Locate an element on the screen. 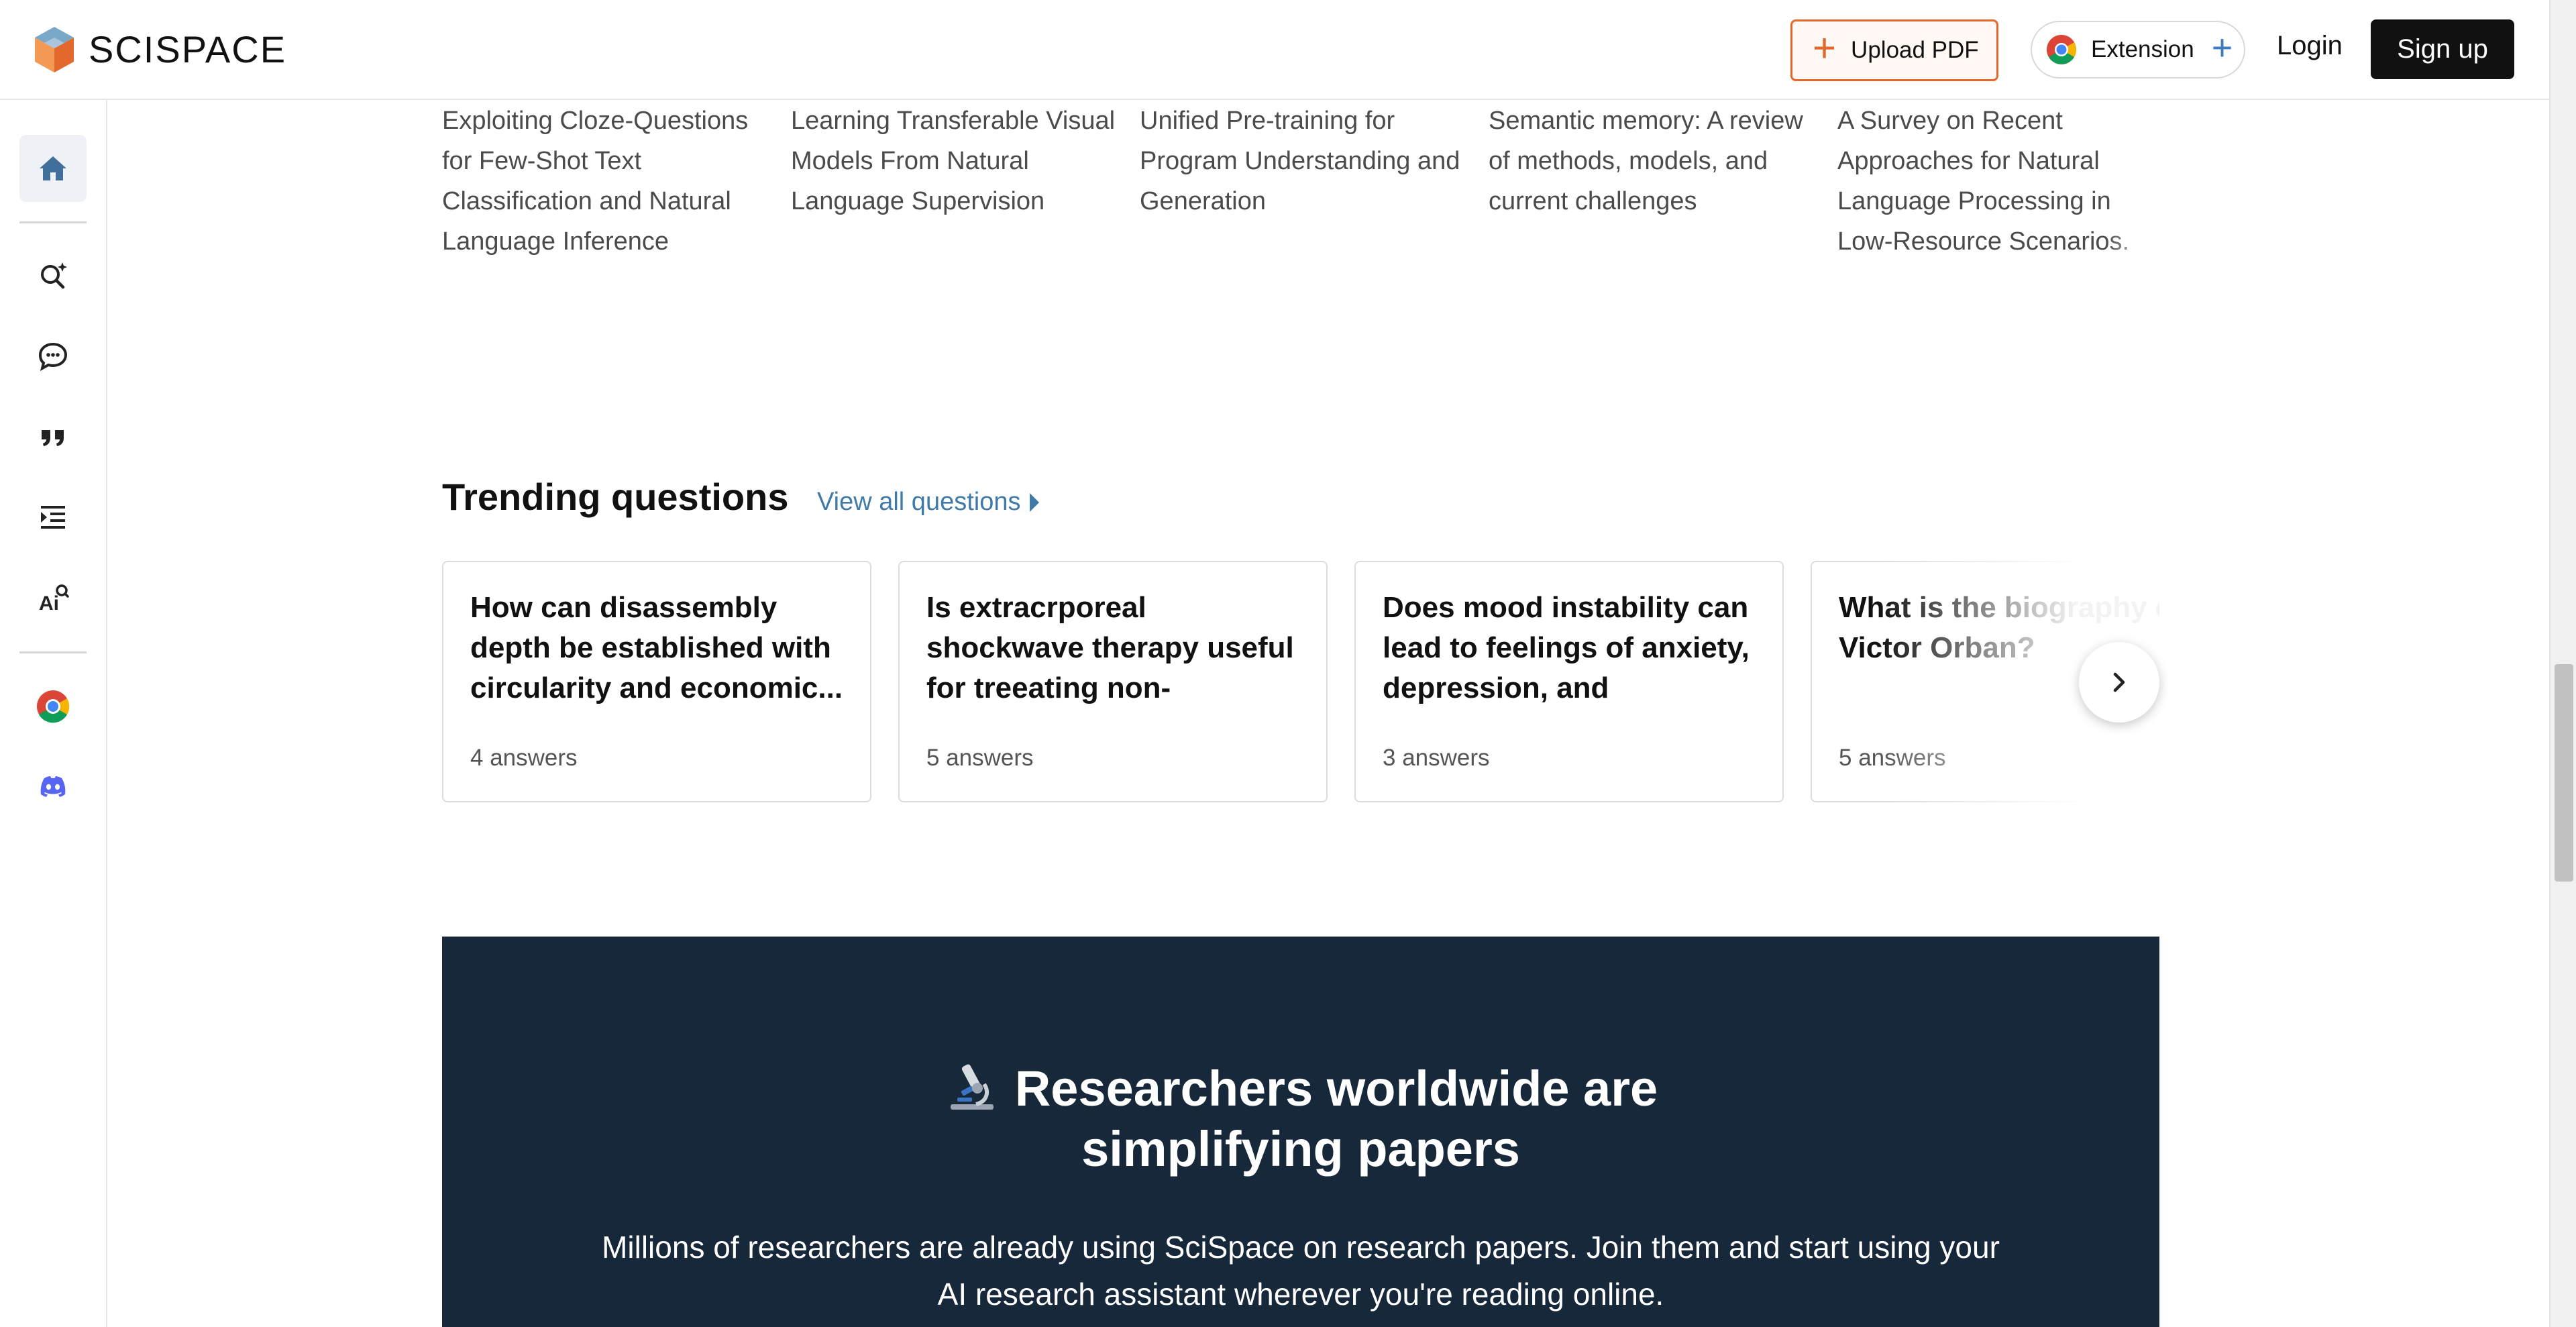  login-link: Login is located at coordinates (2310, 46).